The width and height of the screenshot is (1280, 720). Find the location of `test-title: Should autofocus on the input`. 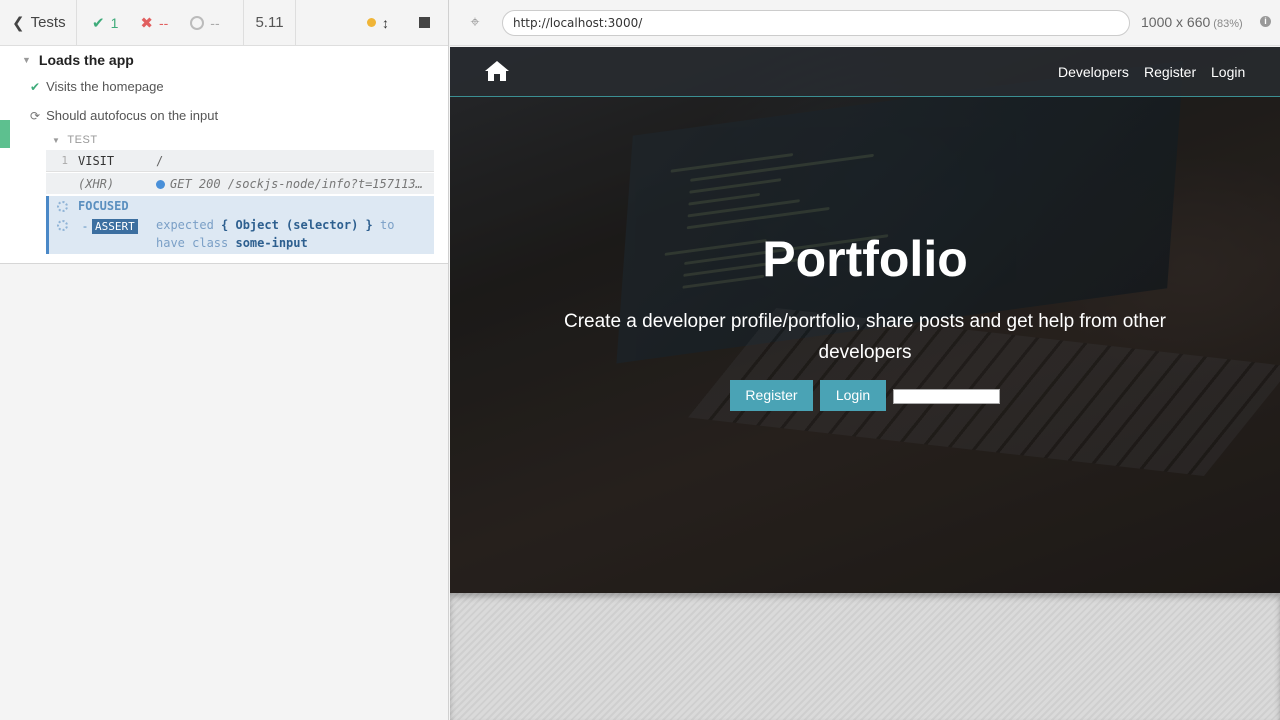

test-title: Should autofocus on the input is located at coordinates (132, 115).